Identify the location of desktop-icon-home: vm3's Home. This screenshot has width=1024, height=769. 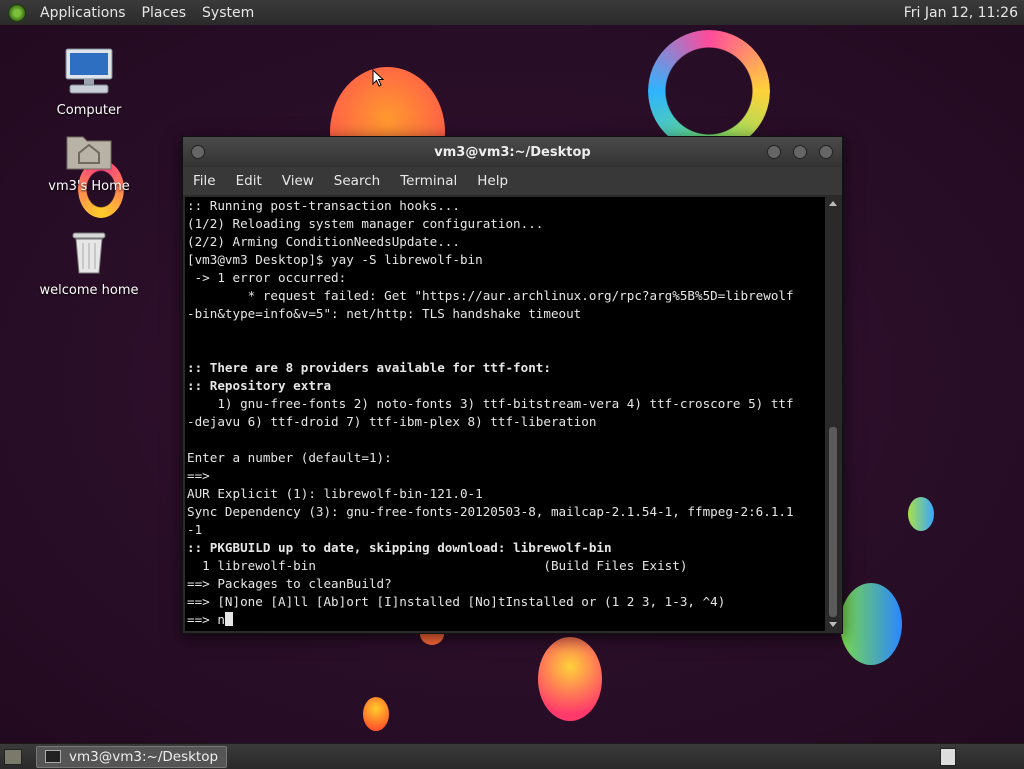
(89, 161).